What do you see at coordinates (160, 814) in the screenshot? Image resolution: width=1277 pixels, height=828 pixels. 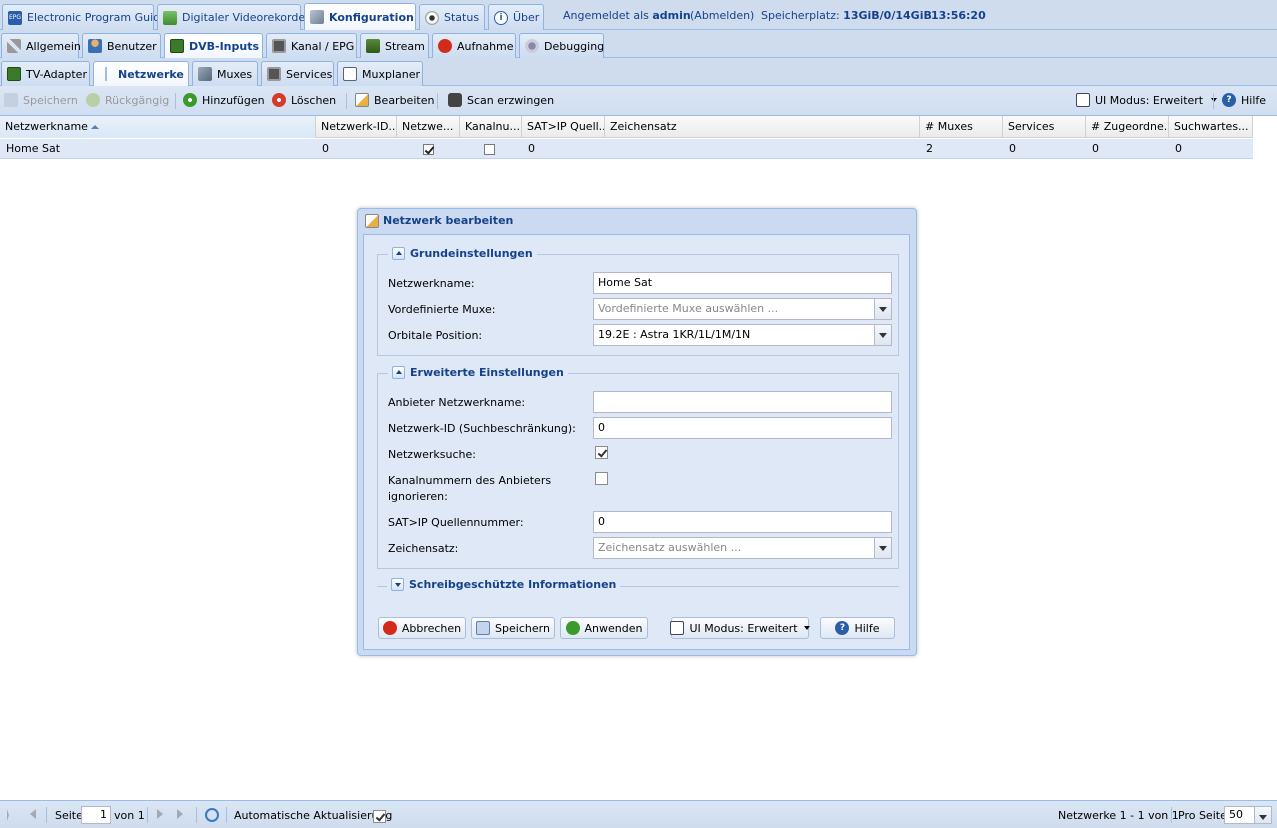 I see `next-page-icon` at bounding box center [160, 814].